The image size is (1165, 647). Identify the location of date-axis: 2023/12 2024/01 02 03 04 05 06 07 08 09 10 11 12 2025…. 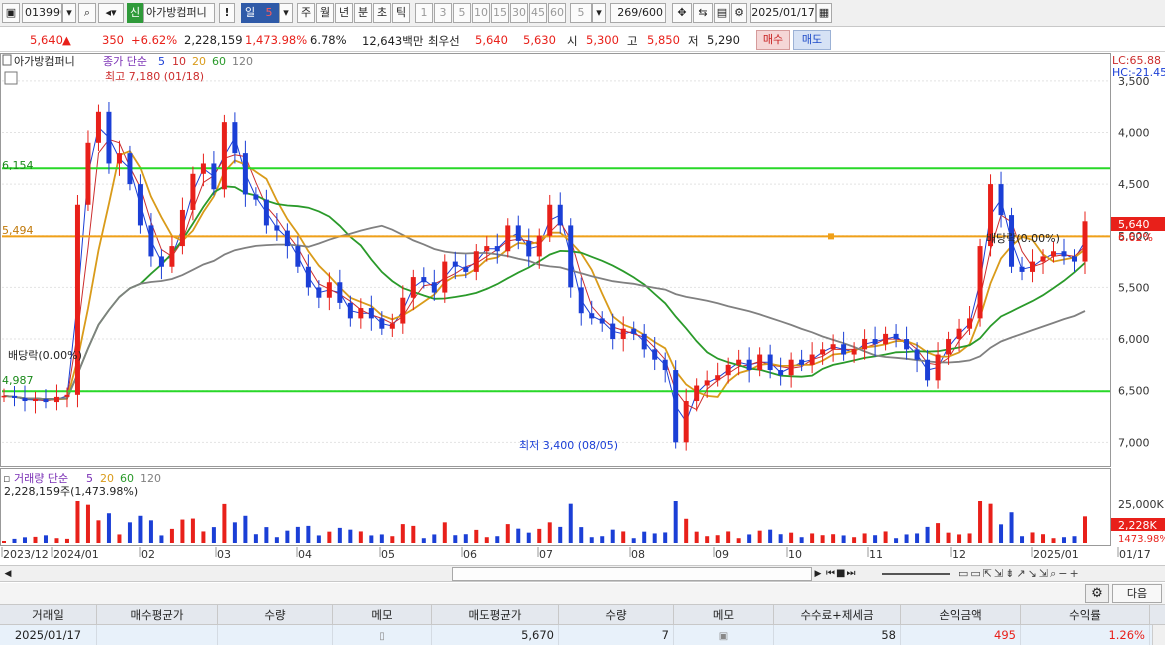
(576, 554).